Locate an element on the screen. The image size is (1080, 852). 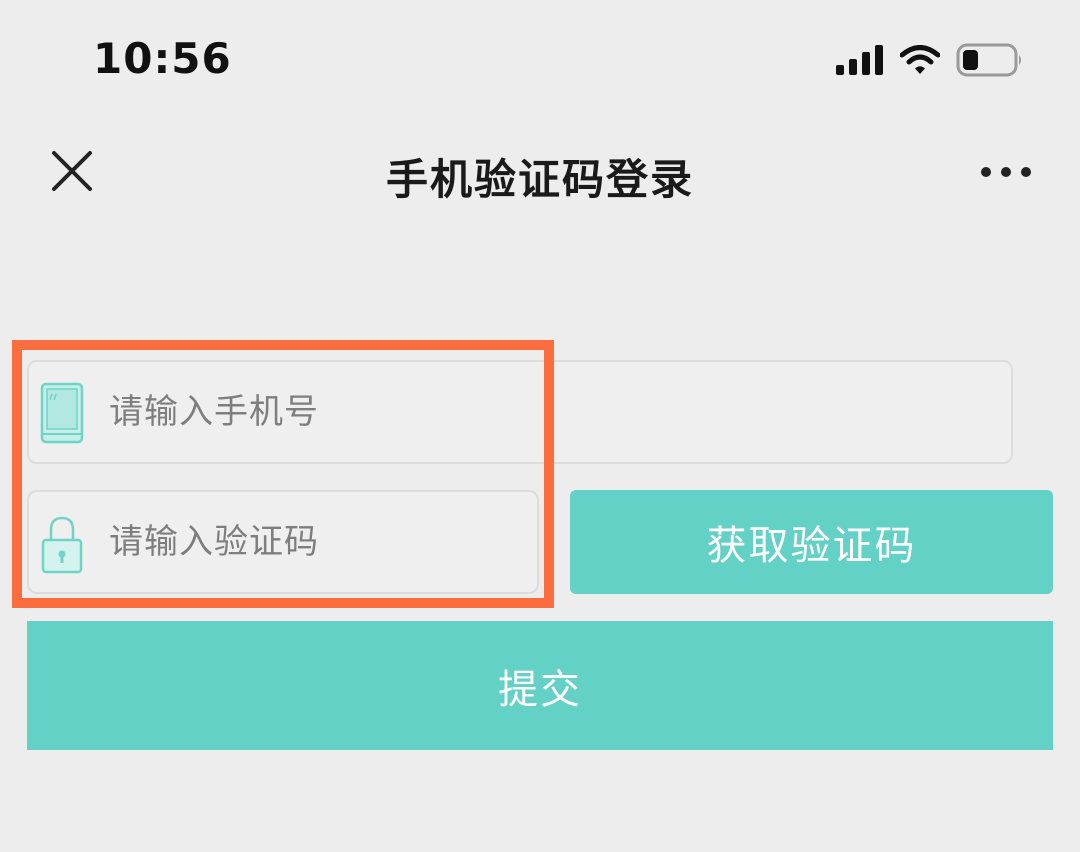
status-icons is located at coordinates (930, 60).